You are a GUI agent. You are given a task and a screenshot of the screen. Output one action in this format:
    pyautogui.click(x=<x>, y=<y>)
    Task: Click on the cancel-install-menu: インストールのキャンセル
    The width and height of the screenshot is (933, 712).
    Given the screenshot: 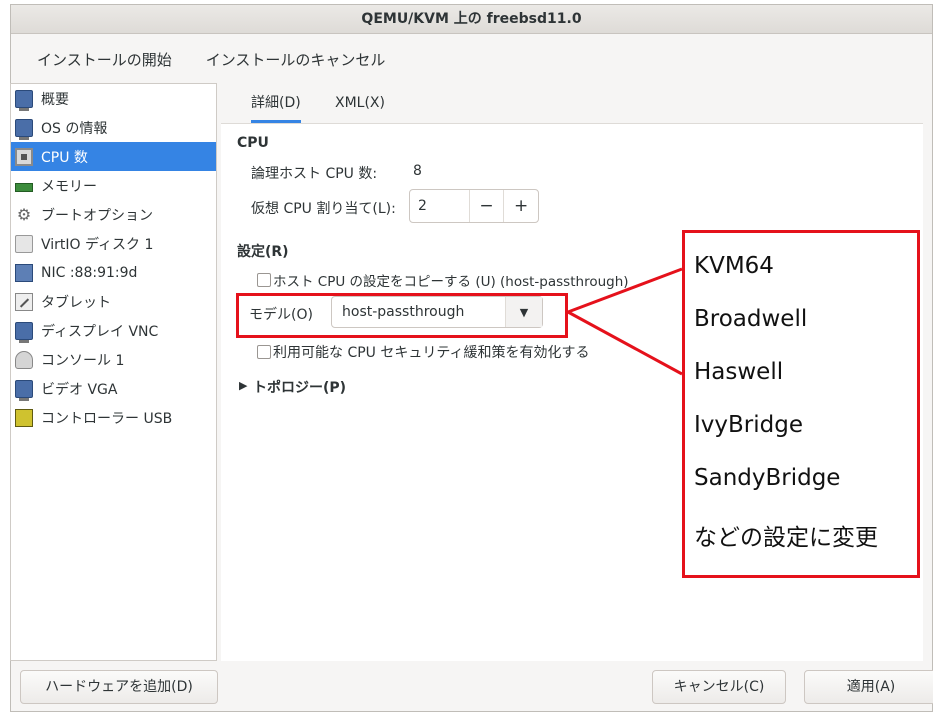 What is the action you would take?
    pyautogui.click(x=296, y=59)
    